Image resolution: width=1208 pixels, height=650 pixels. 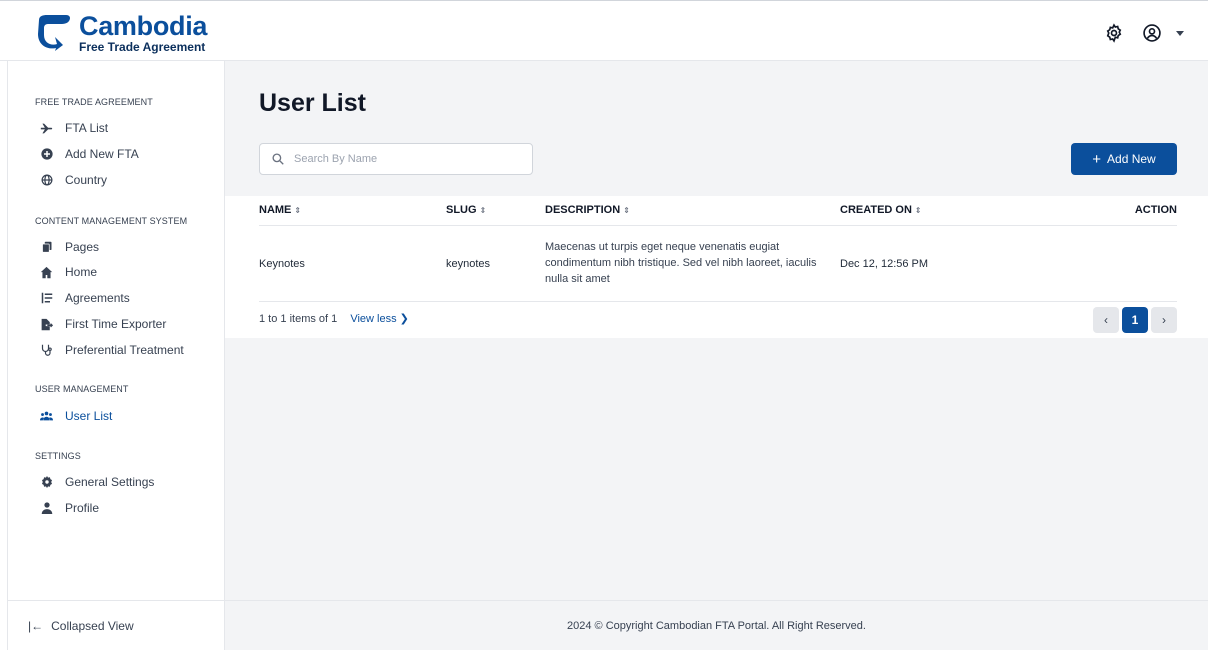 What do you see at coordinates (82, 389) in the screenshot?
I see `sidebar-section-user-management: USER MANAGEMENT` at bounding box center [82, 389].